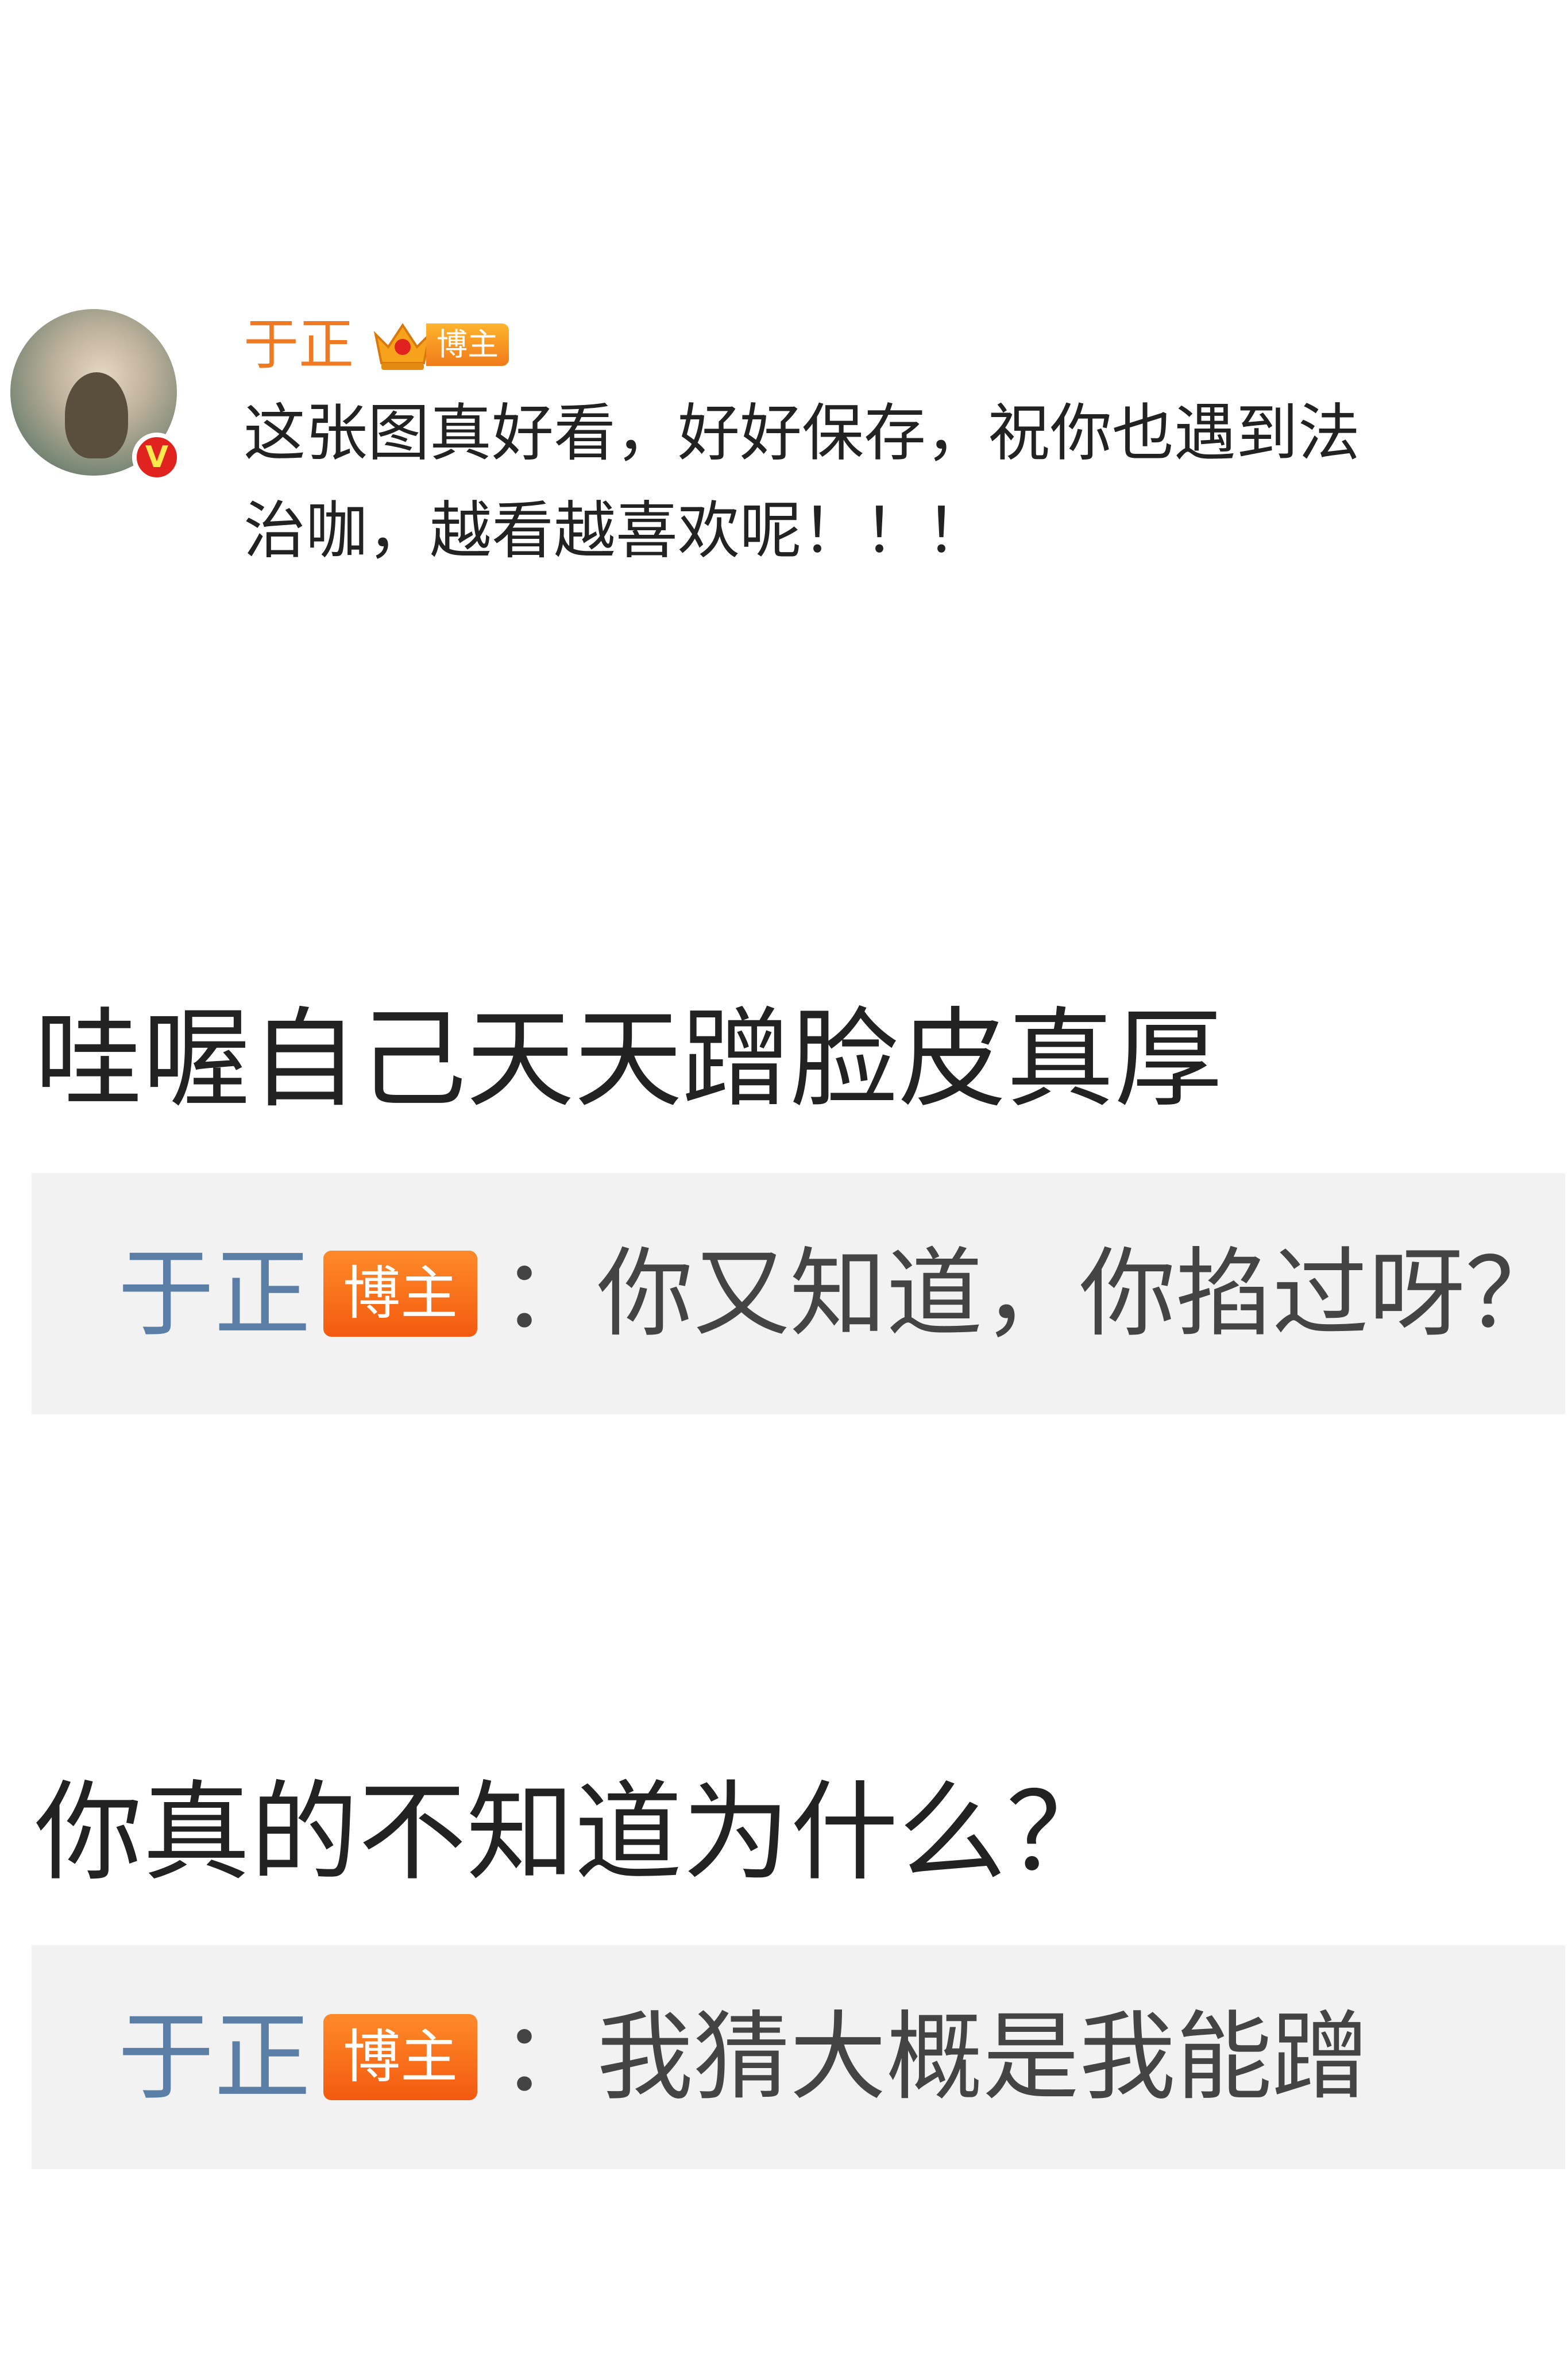 Image resolution: width=1568 pixels, height=2353 pixels. I want to click on comment-text: 你真的不知道为什么？, so click(574, 1833).